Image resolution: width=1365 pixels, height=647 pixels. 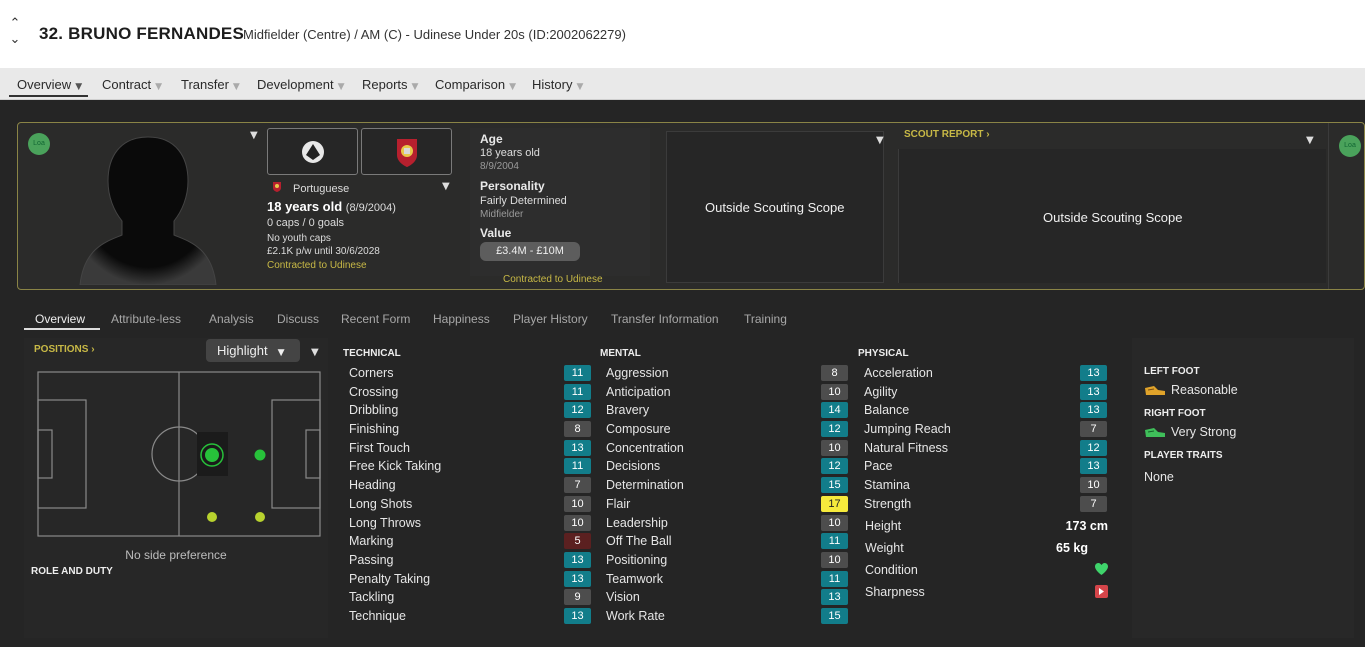 What do you see at coordinates (553, 279) in the screenshot?
I see `contracted-to-2: Contracted to Udinese` at bounding box center [553, 279].